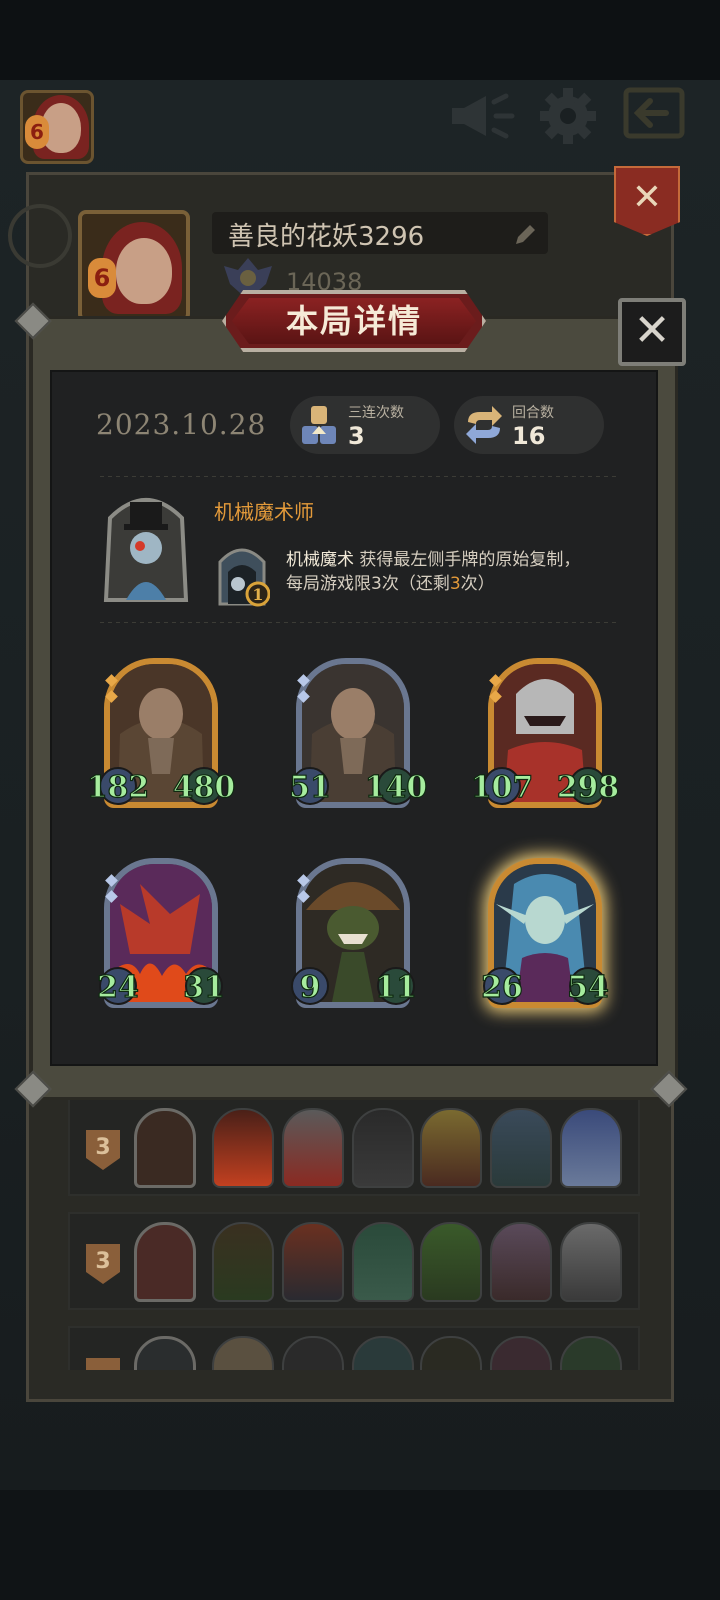 The image size is (720, 1600). What do you see at coordinates (396, 987) in the screenshot?
I see `health-value: 11` at bounding box center [396, 987].